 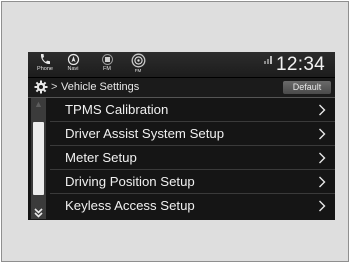 What do you see at coordinates (192, 158) in the screenshot?
I see `list-item-meter-setup: Meter Setup` at bounding box center [192, 158].